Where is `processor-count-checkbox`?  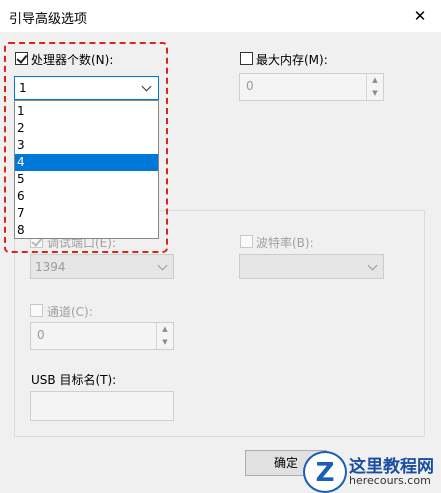 processor-count-checkbox is located at coordinates (21, 58).